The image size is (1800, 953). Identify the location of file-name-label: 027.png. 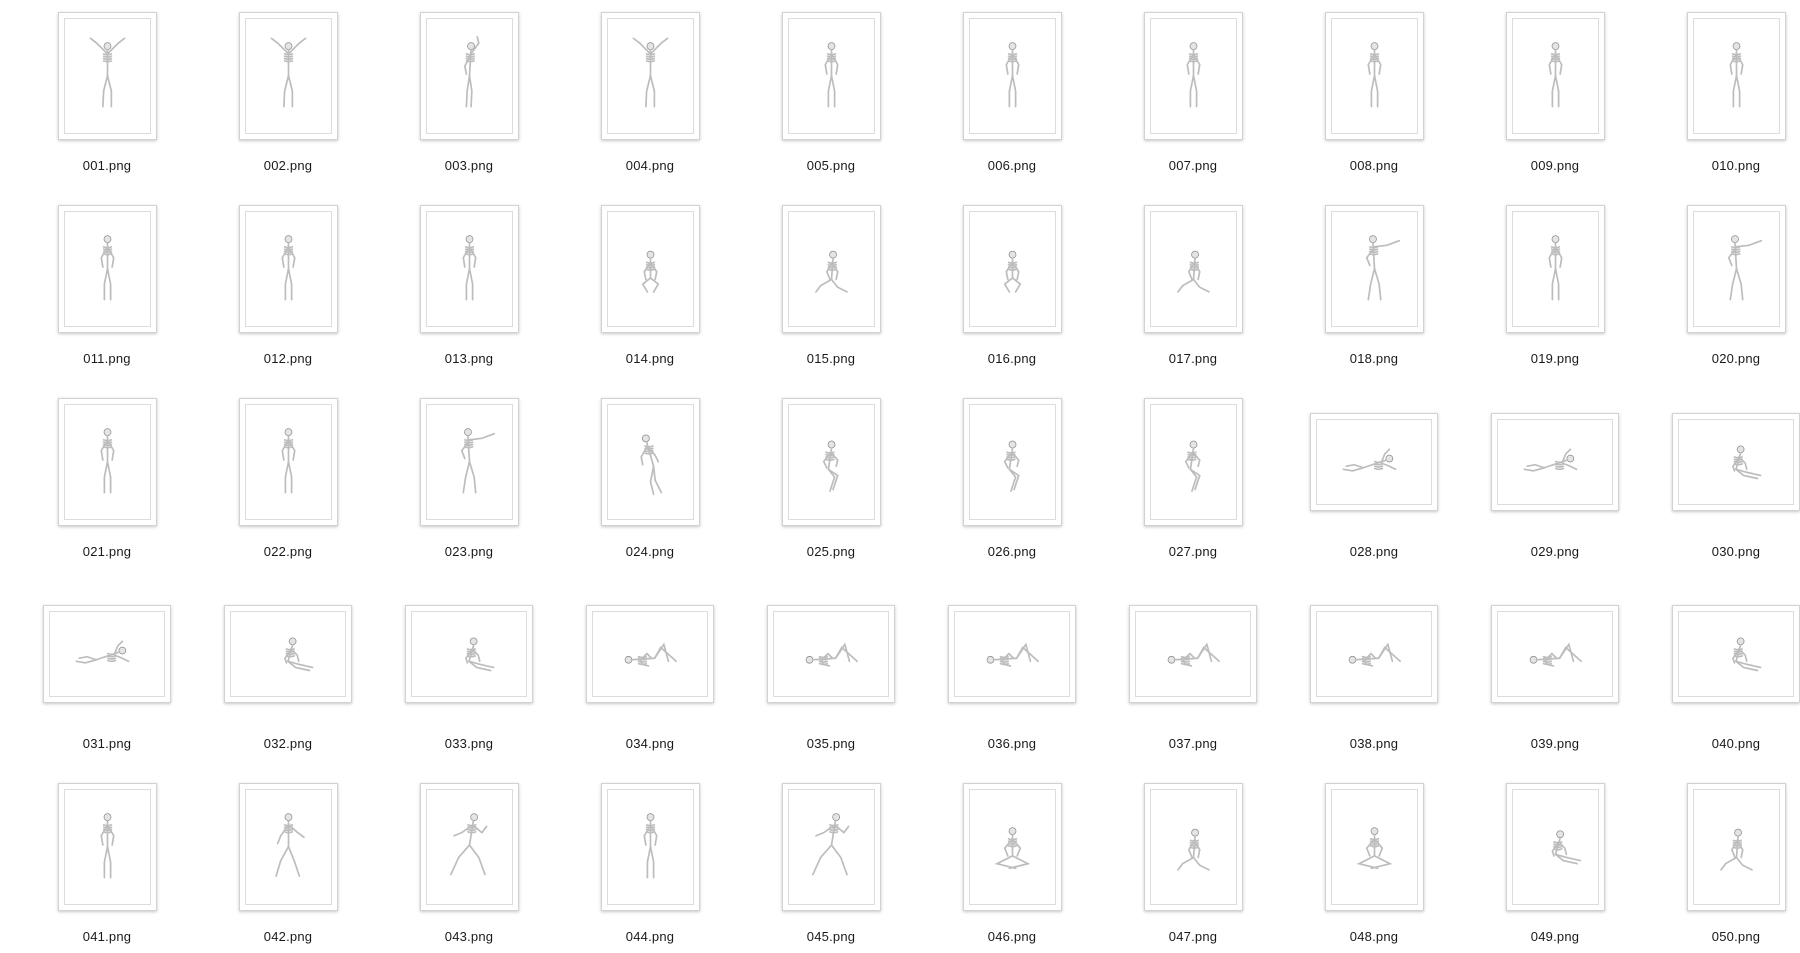
(1193, 551).